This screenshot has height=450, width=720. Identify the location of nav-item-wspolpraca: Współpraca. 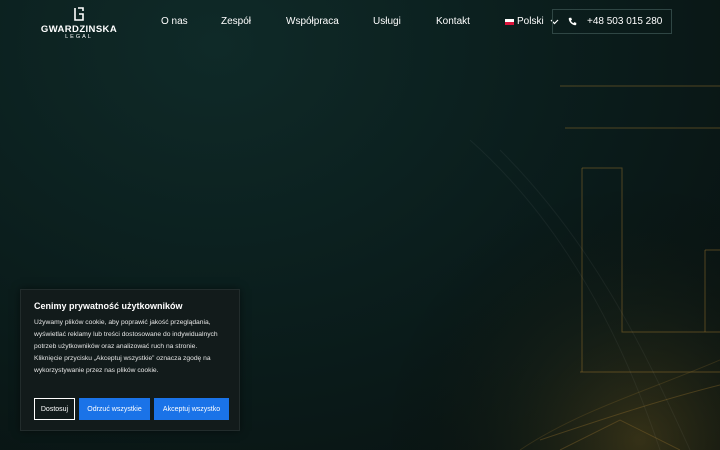
(312, 21).